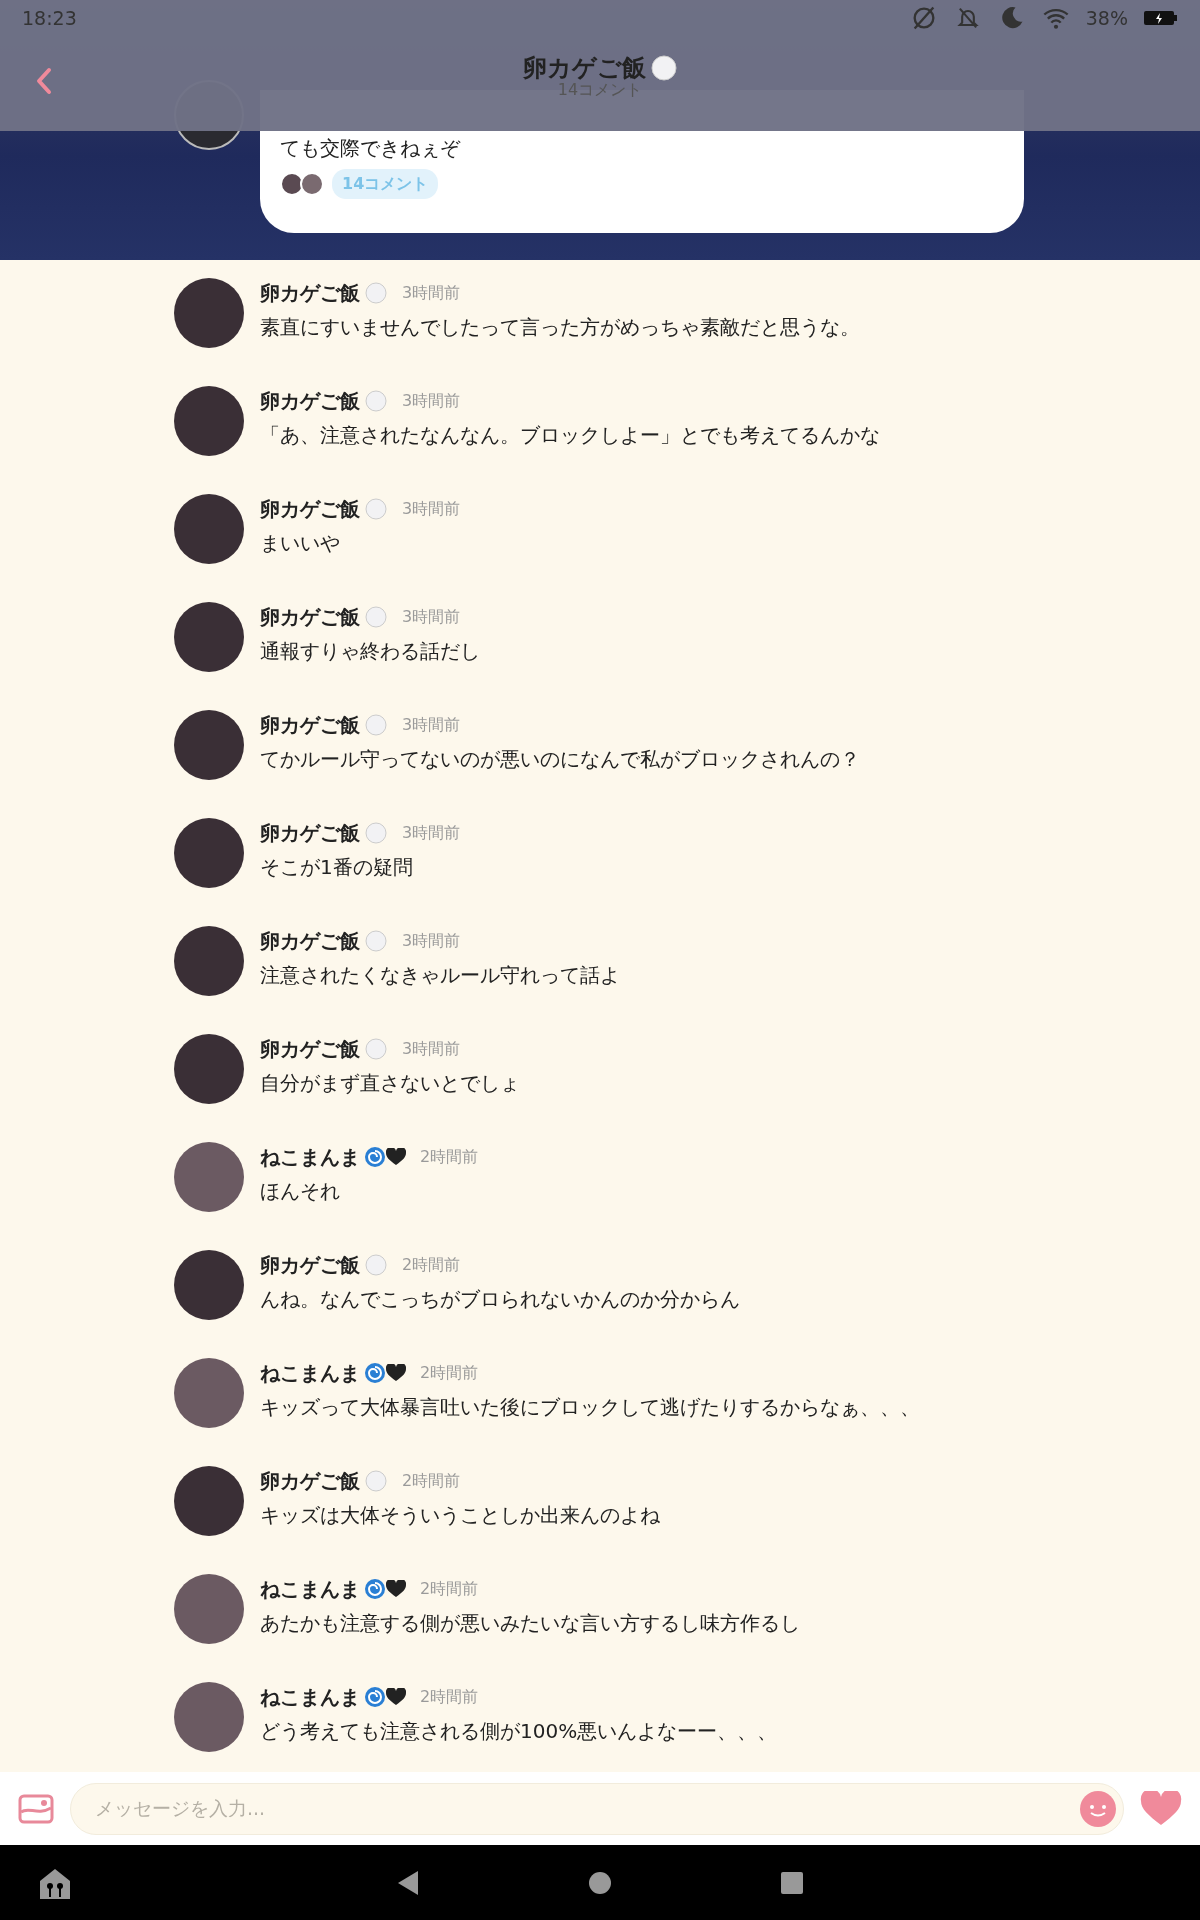 This screenshot has height=1920, width=1200. I want to click on home-icon, so click(55, 1884).